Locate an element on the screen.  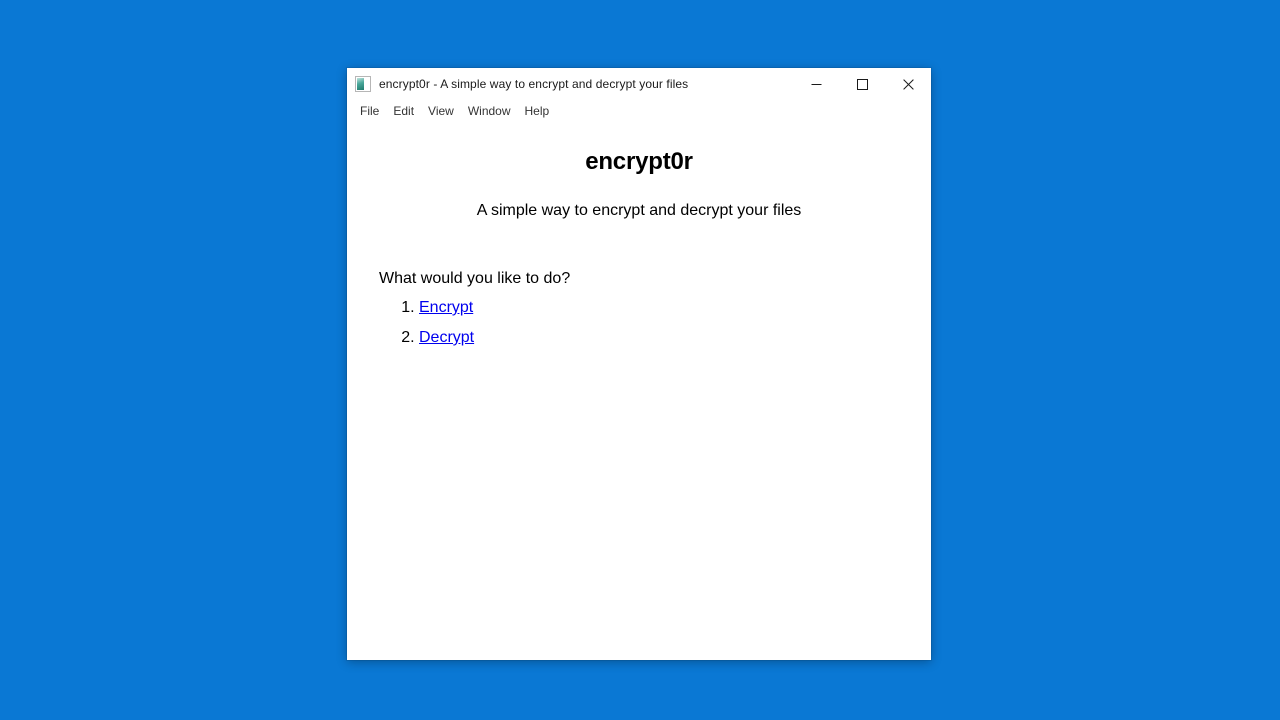
encrypt-link: Encrypt is located at coordinates (446, 307).